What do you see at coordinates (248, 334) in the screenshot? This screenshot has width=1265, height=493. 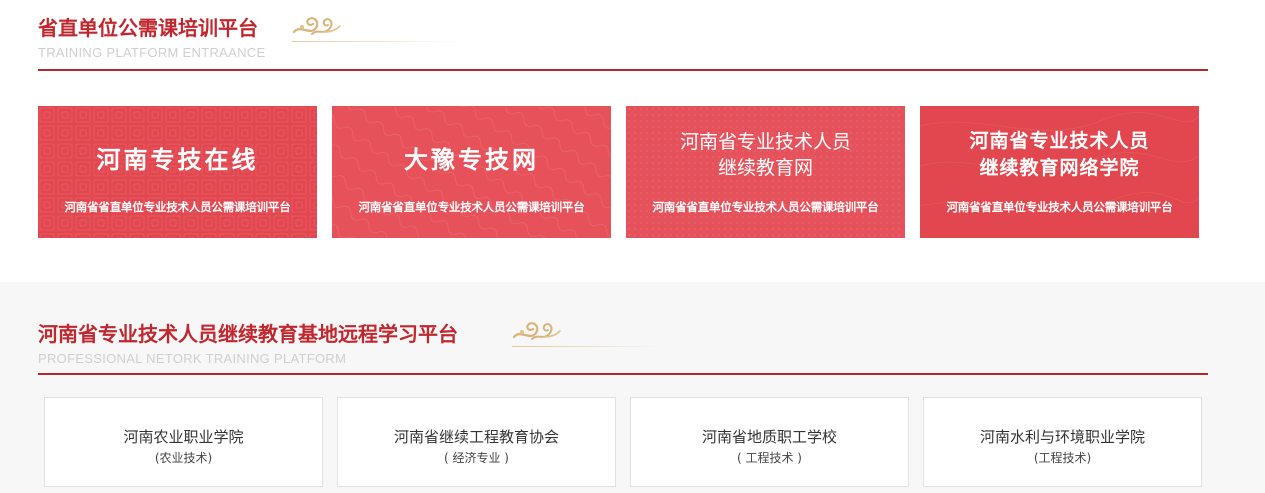 I see `section2-title: 河南省专业技术人员继续教育基地远程学习平台` at bounding box center [248, 334].